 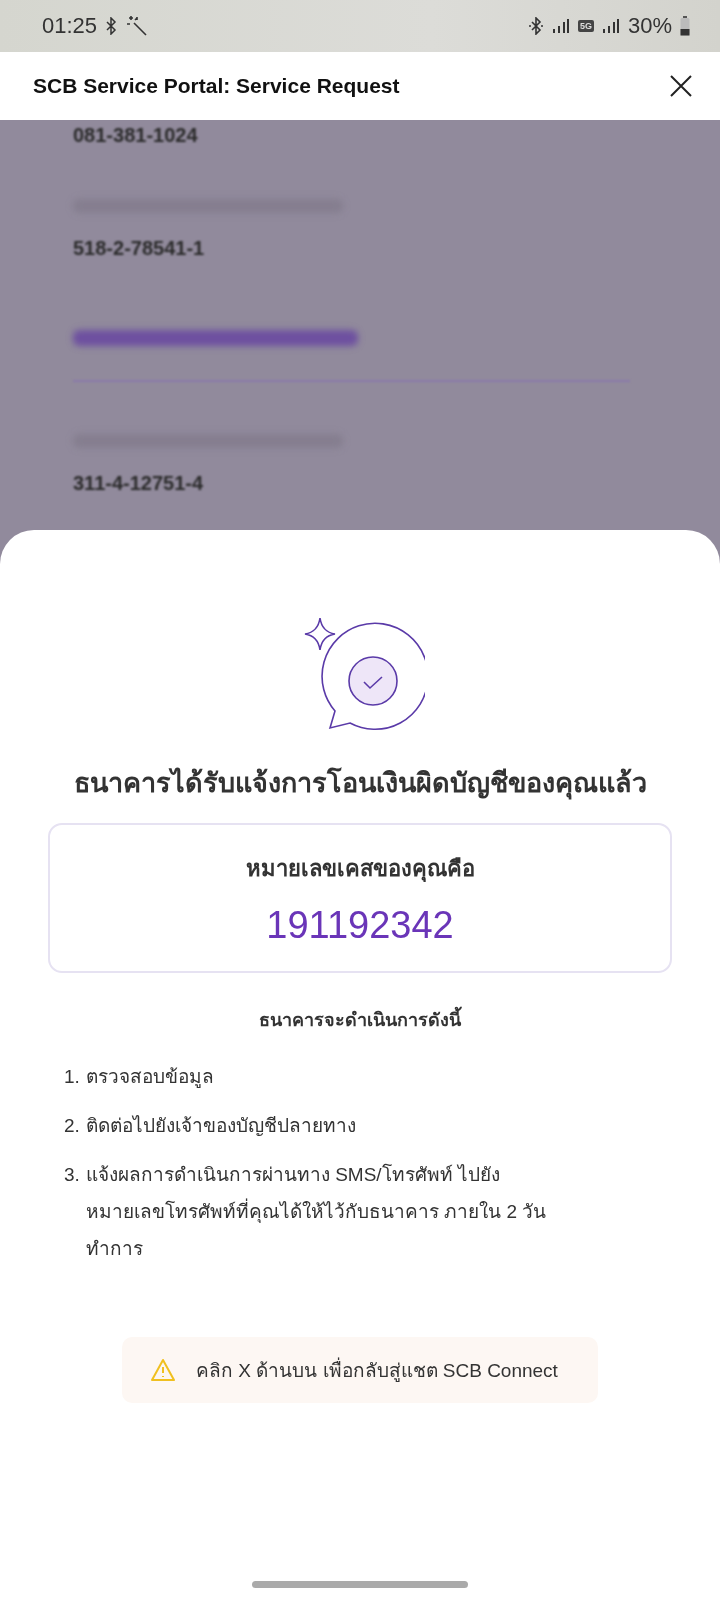 I want to click on clock: 01:25, so click(x=70, y=26).